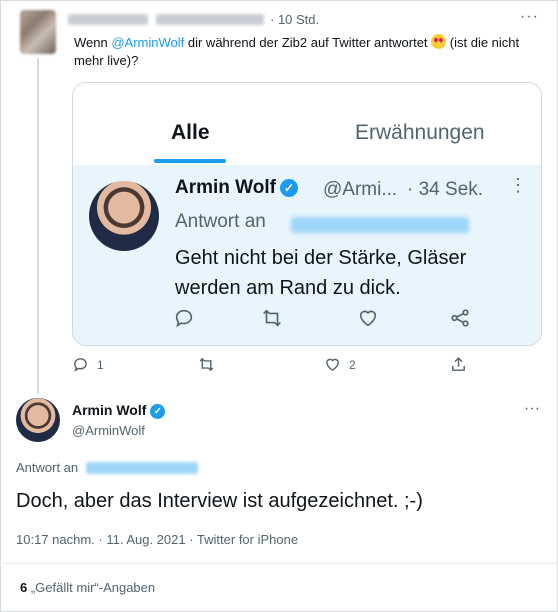 The image size is (558, 612). I want to click on blurred-username, so click(108, 19).